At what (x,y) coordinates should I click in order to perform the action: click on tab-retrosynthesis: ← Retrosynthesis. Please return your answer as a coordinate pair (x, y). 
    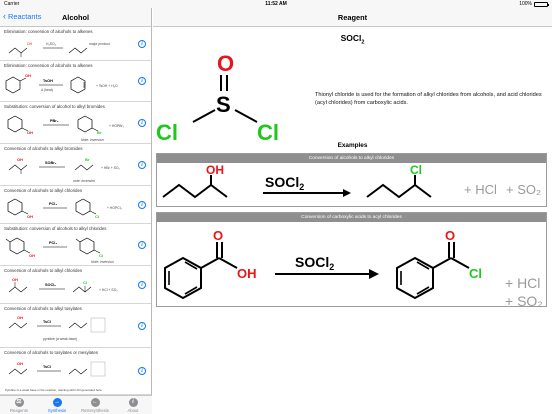
    Looking at the image, I should click on (95, 405).